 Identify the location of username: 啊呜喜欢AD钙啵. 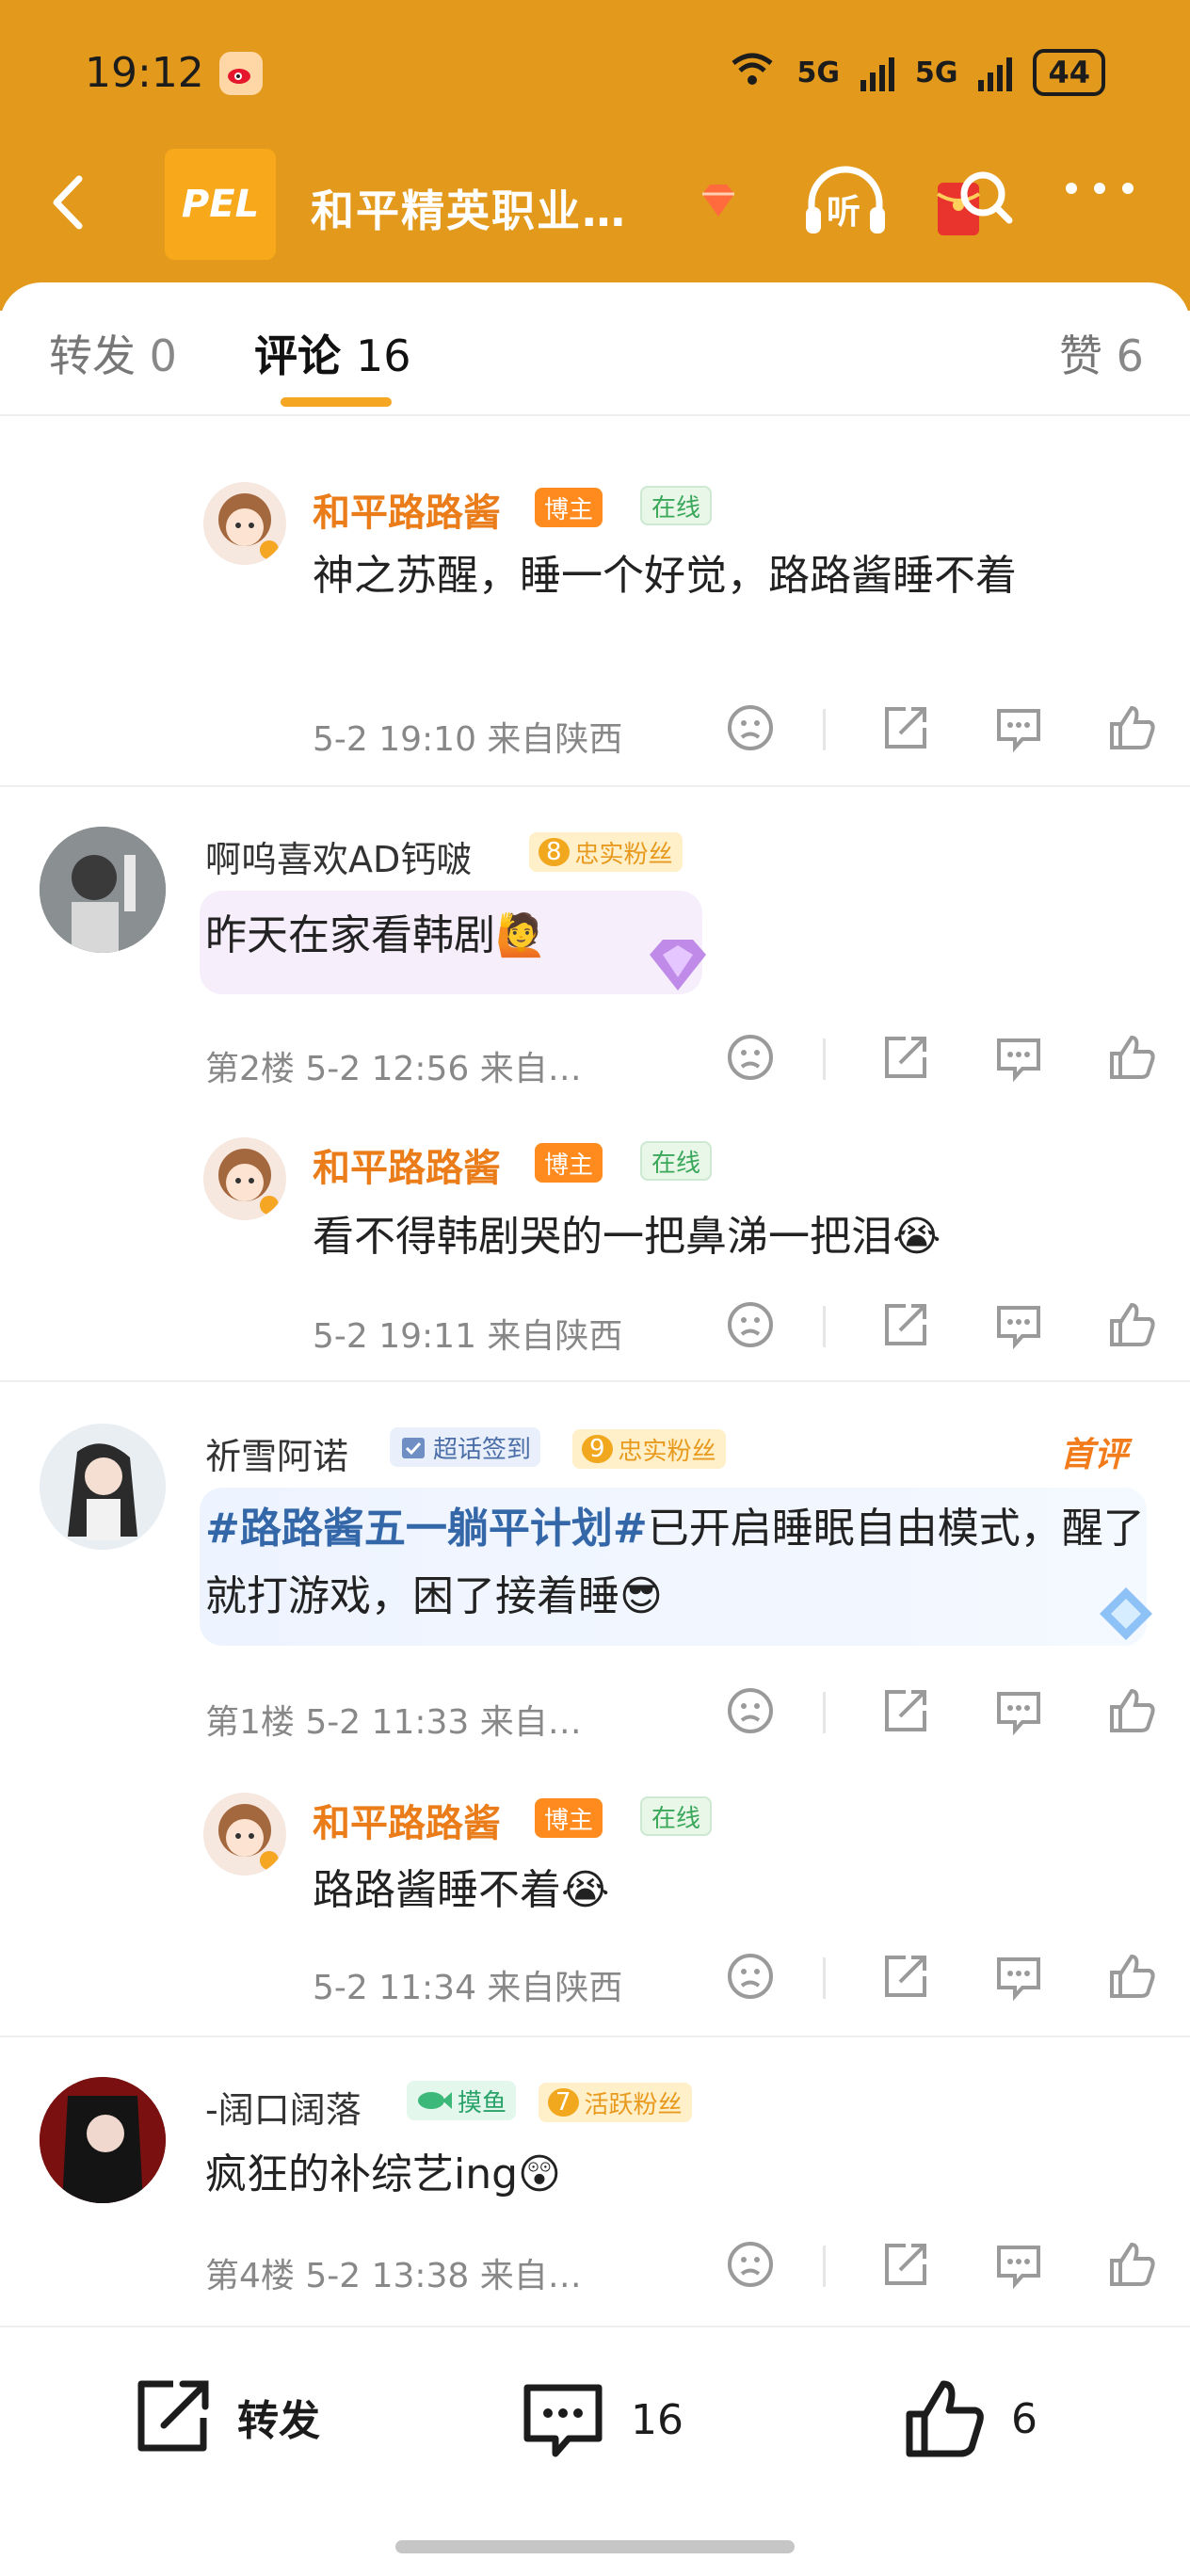
(338, 856).